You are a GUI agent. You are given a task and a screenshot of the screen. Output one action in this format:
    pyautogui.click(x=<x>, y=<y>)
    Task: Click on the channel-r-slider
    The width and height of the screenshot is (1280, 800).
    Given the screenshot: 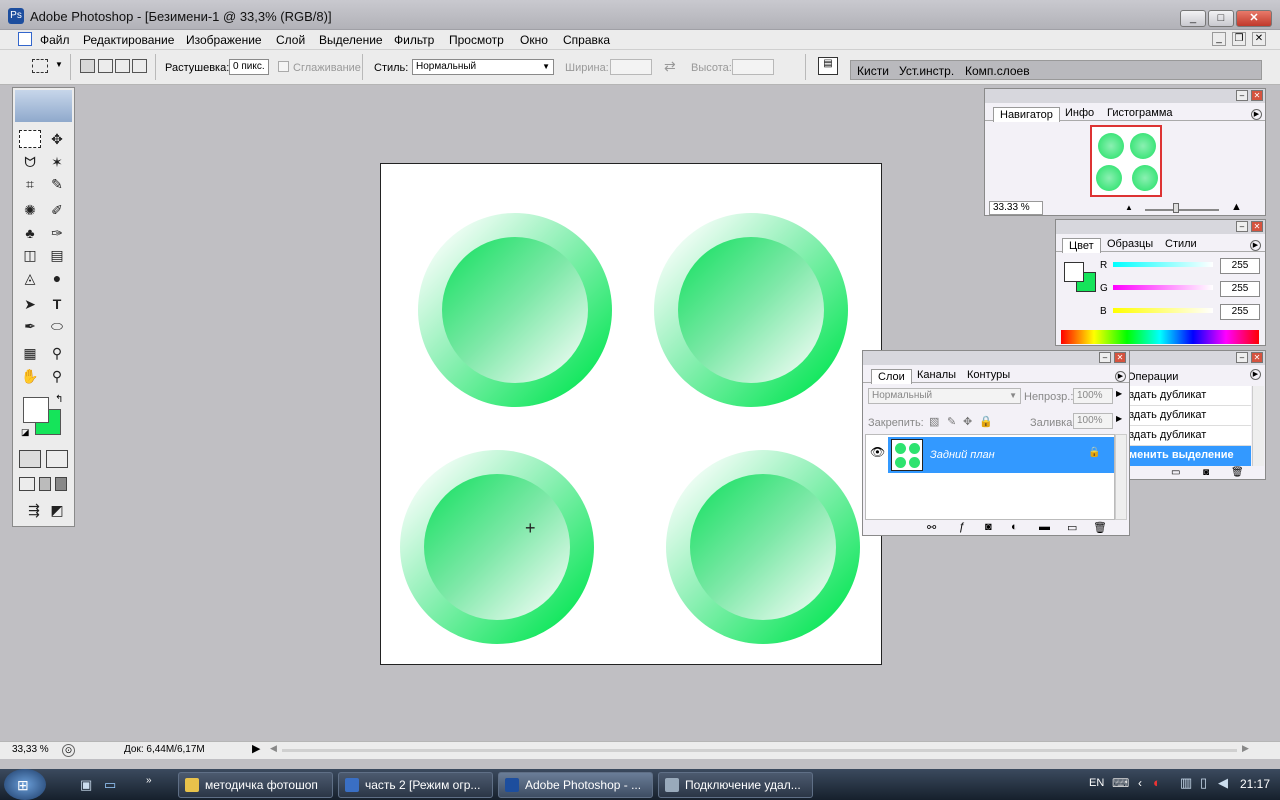 What is the action you would take?
    pyautogui.click(x=1163, y=264)
    